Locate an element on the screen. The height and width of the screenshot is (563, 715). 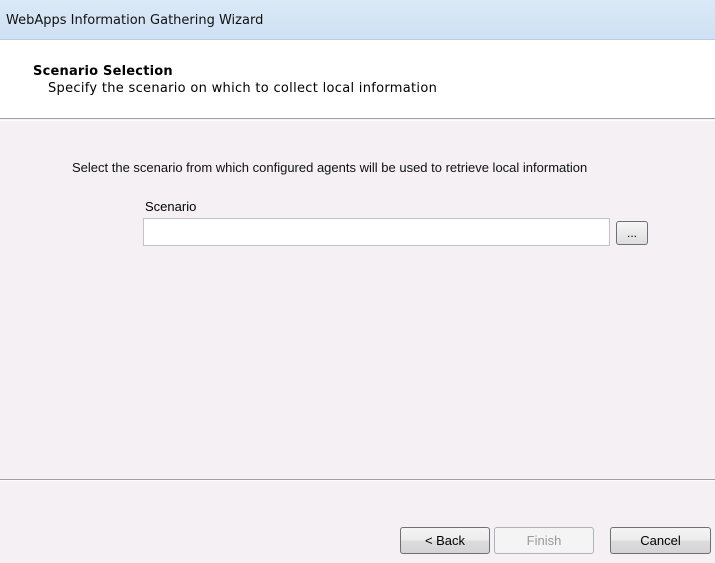
wizard-footer: < Back Finish Cancel is located at coordinates (357, 522).